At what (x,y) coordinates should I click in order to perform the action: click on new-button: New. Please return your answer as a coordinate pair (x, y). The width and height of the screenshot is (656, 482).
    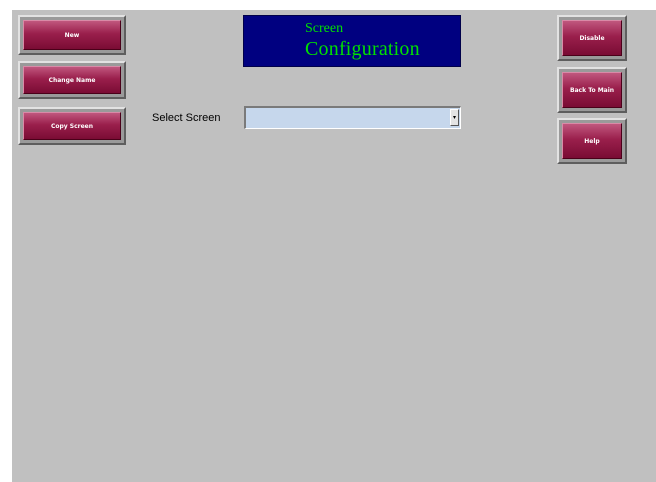
    Looking at the image, I should click on (72, 35).